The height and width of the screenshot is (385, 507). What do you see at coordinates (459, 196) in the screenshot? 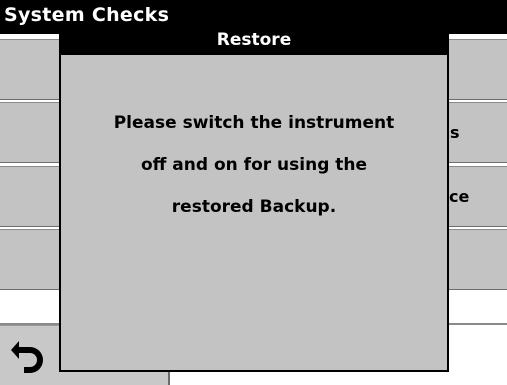
I see `menu-button-3-label-tail: ce` at bounding box center [459, 196].